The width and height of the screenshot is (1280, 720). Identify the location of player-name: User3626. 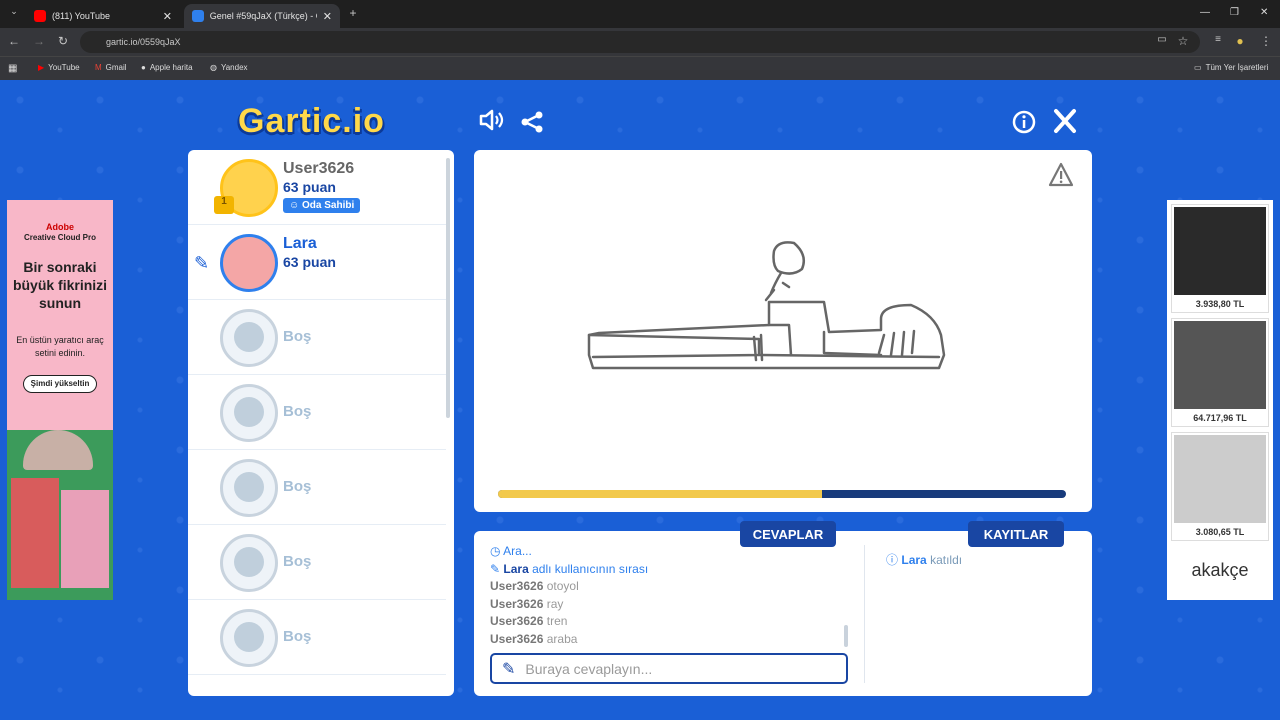
(319, 168).